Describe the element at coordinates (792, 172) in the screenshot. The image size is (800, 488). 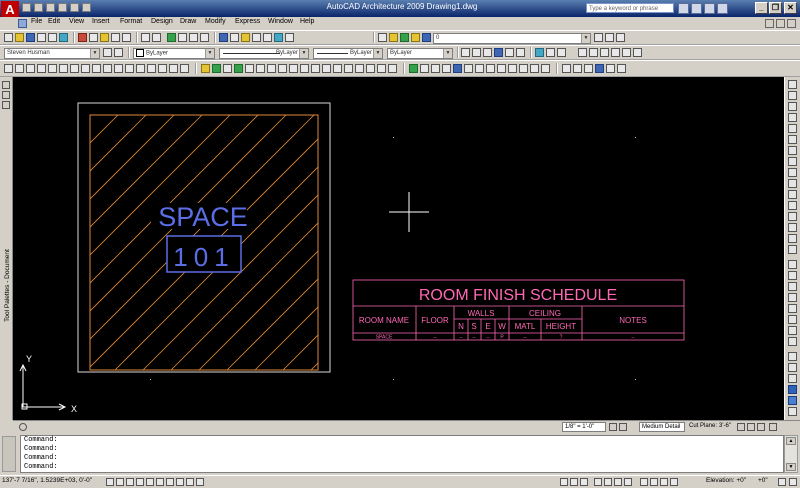
I see `right-tool-stretch-icon` at that location.